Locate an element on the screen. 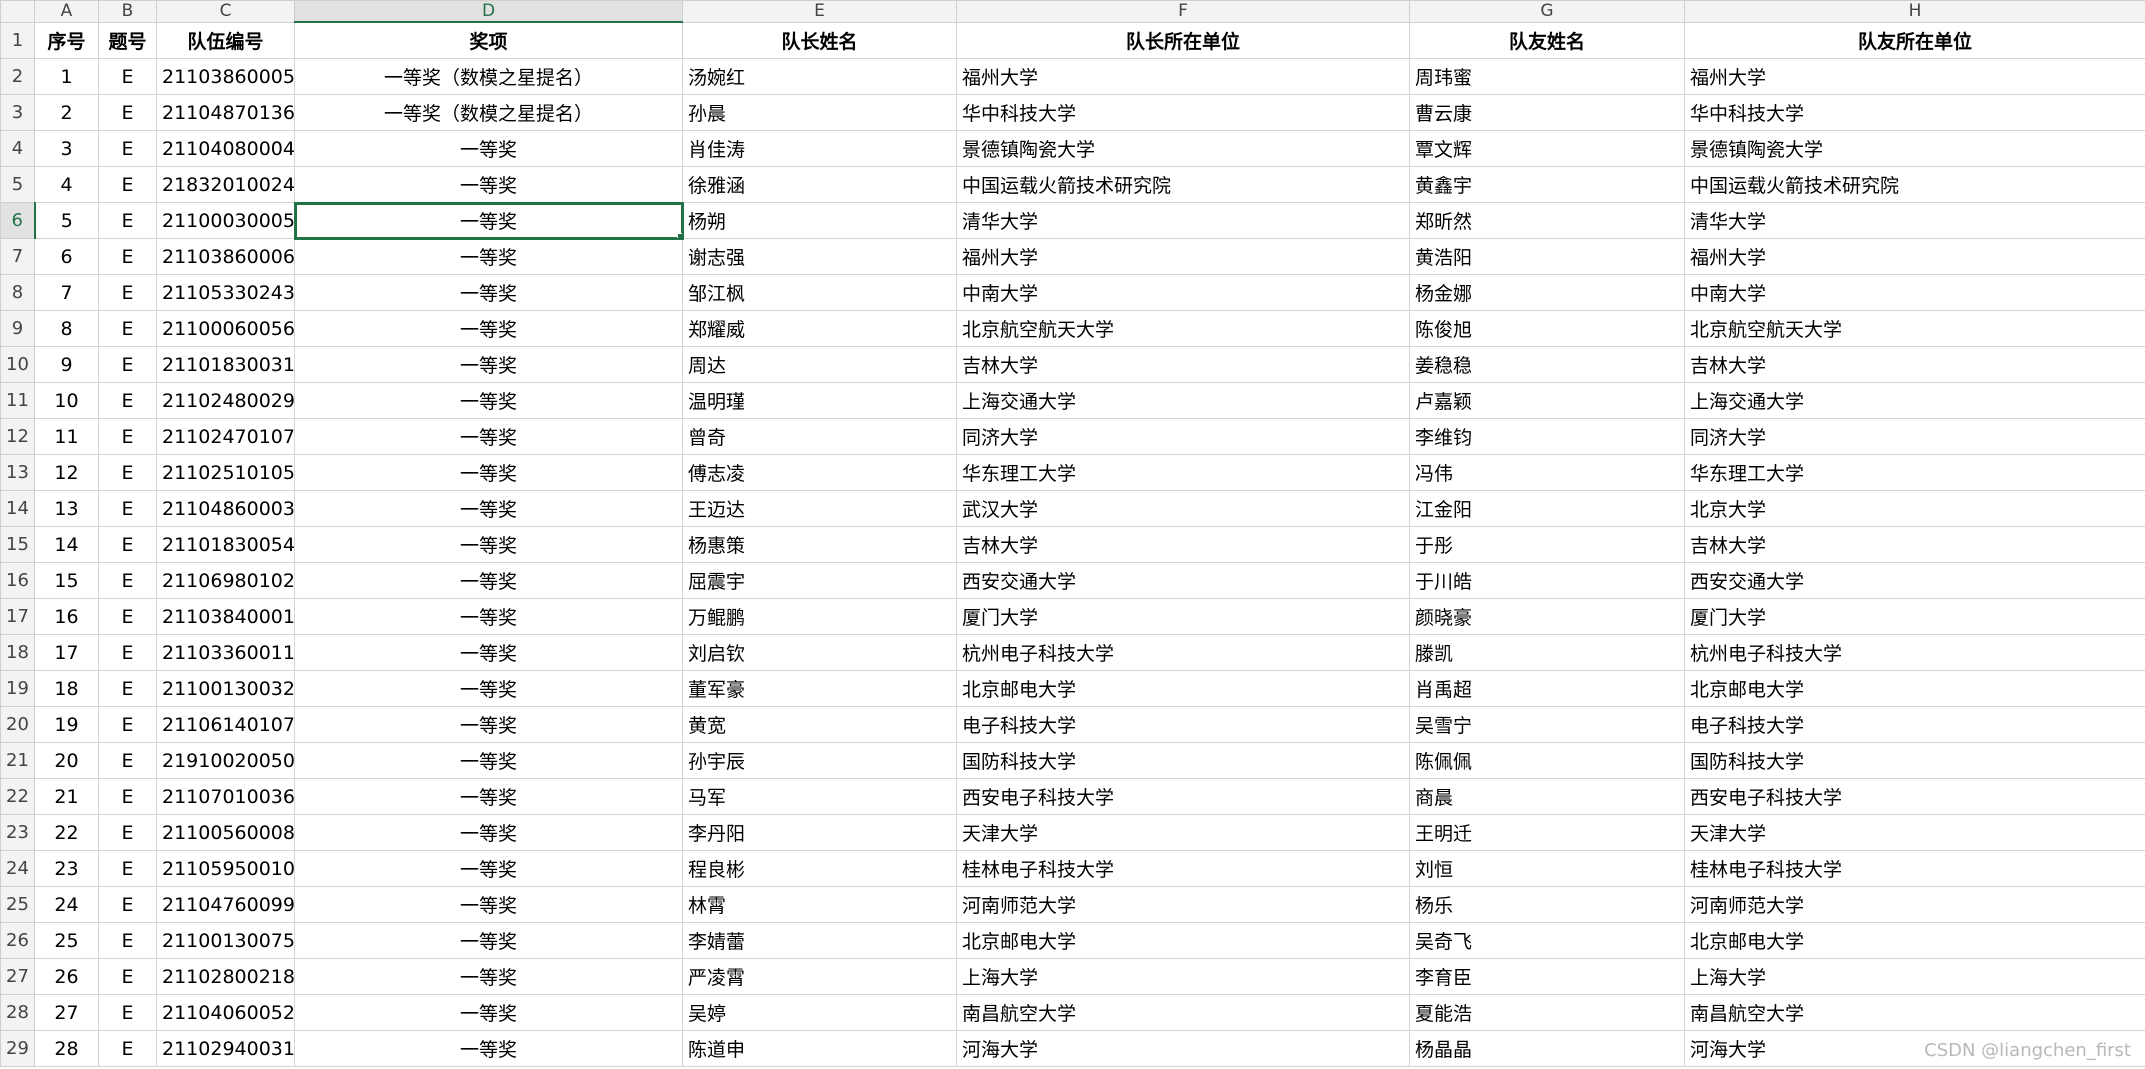 Image resolution: width=2145 pixels, height=1069 pixels. table-cell: 华中科技大学 is located at coordinates (1183, 112).